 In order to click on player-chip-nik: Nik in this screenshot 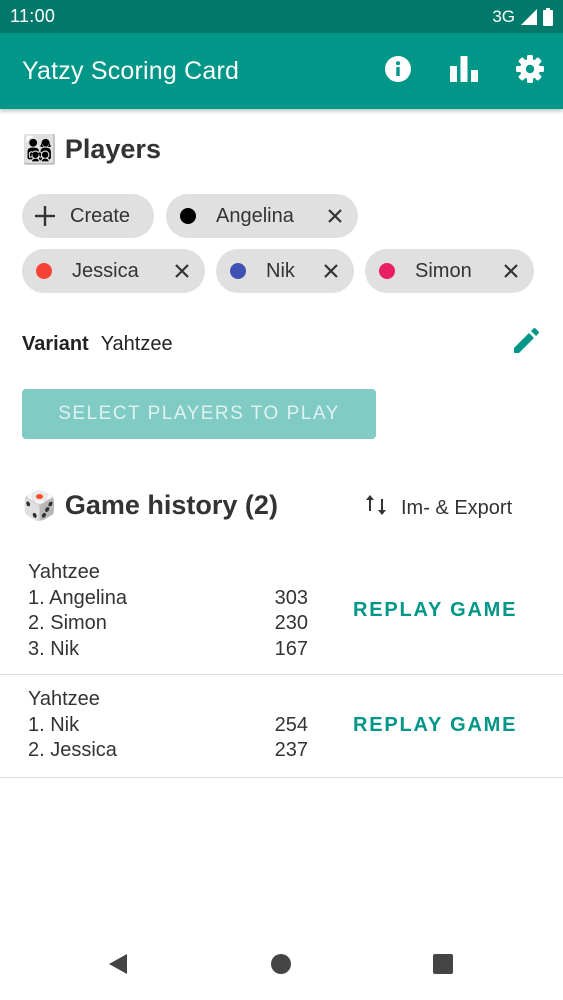, I will do `click(285, 271)`.